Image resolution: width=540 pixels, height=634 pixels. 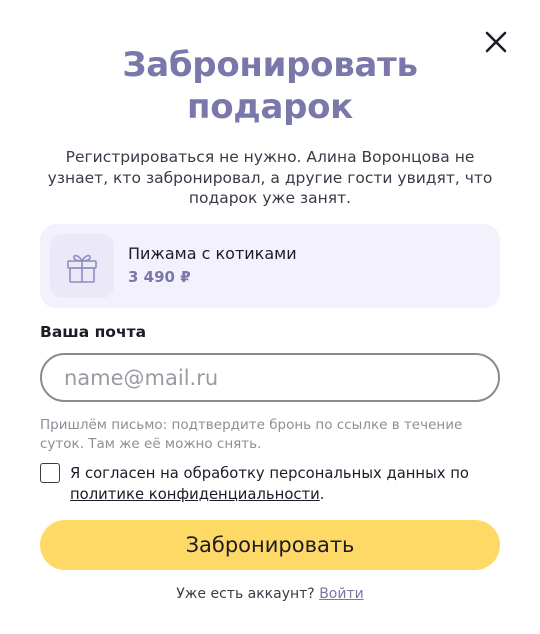 I want to click on privacy-policy-link: политике конфиденциальности, so click(x=195, y=494).